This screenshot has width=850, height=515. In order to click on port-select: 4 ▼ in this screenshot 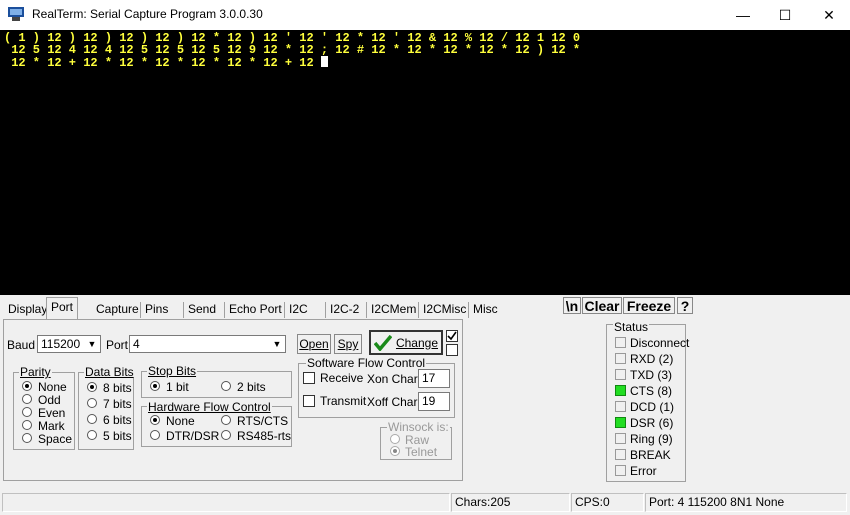, I will do `click(207, 344)`.